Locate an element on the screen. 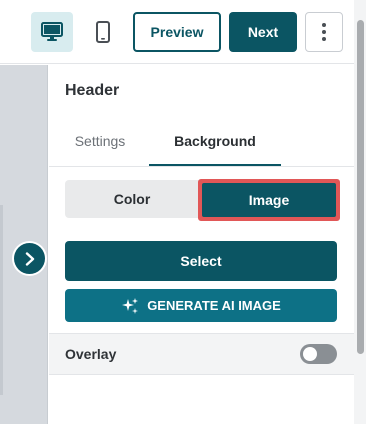 The width and height of the screenshot is (366, 424). overlay-setting-row: Overlay is located at coordinates (201, 354).